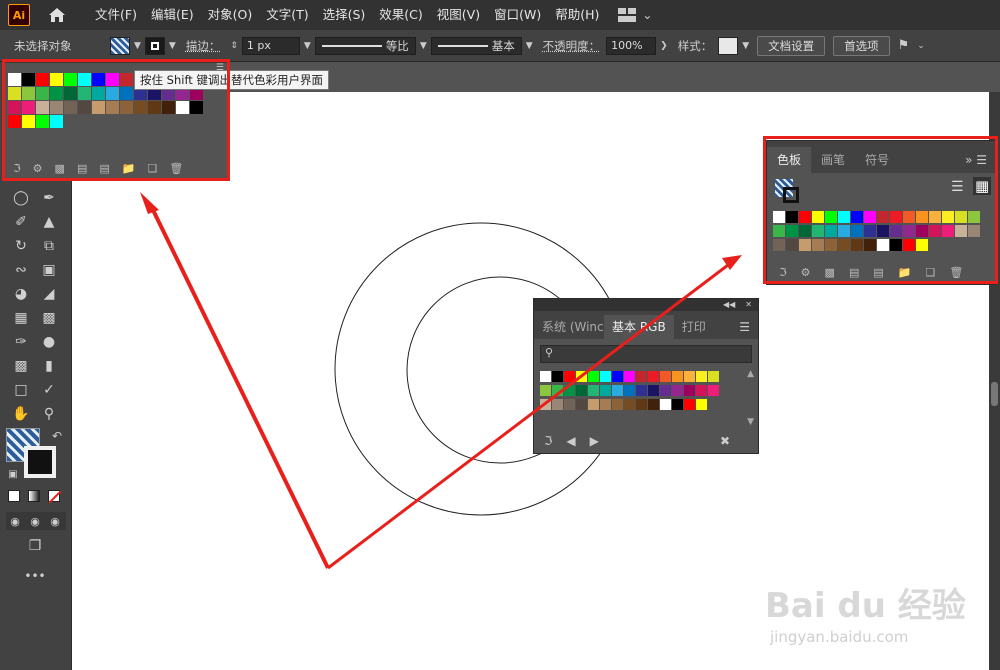  Describe the element at coordinates (149, 203) in the screenshot. I see `arrowhead-left` at that location.